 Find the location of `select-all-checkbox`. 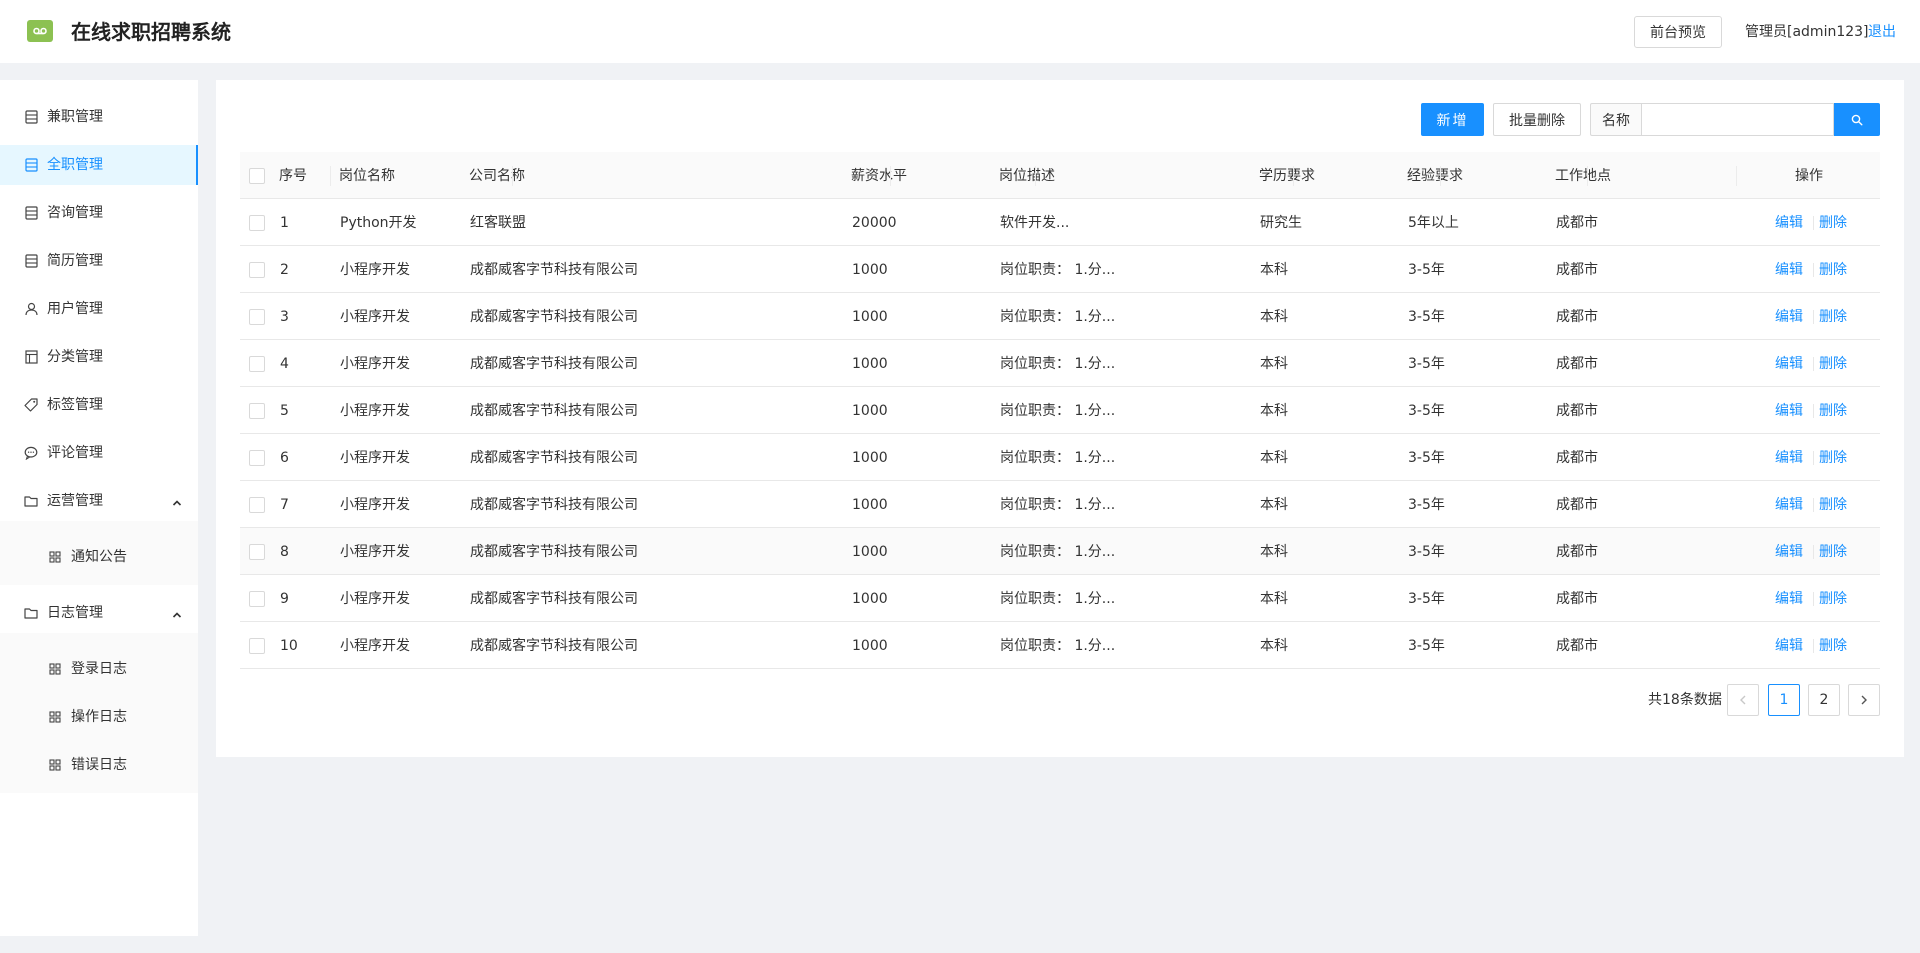

select-all-checkbox is located at coordinates (257, 176).